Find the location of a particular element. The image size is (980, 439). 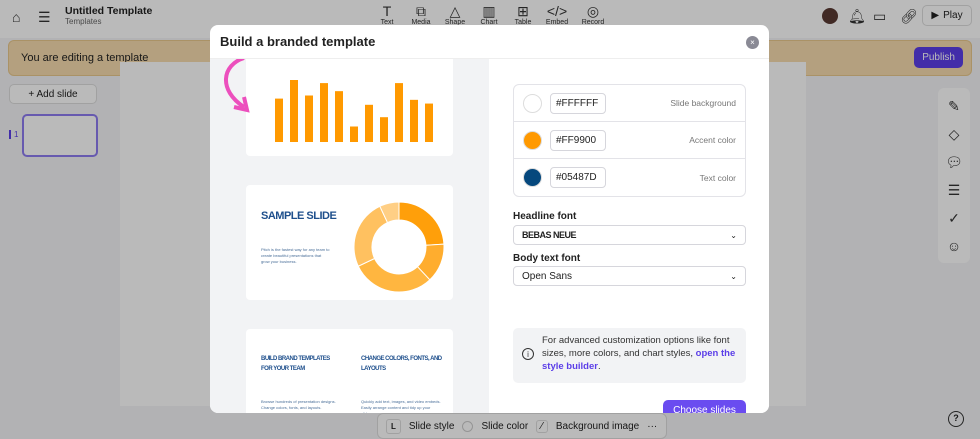

color-label: Slide background is located at coordinates (703, 103).